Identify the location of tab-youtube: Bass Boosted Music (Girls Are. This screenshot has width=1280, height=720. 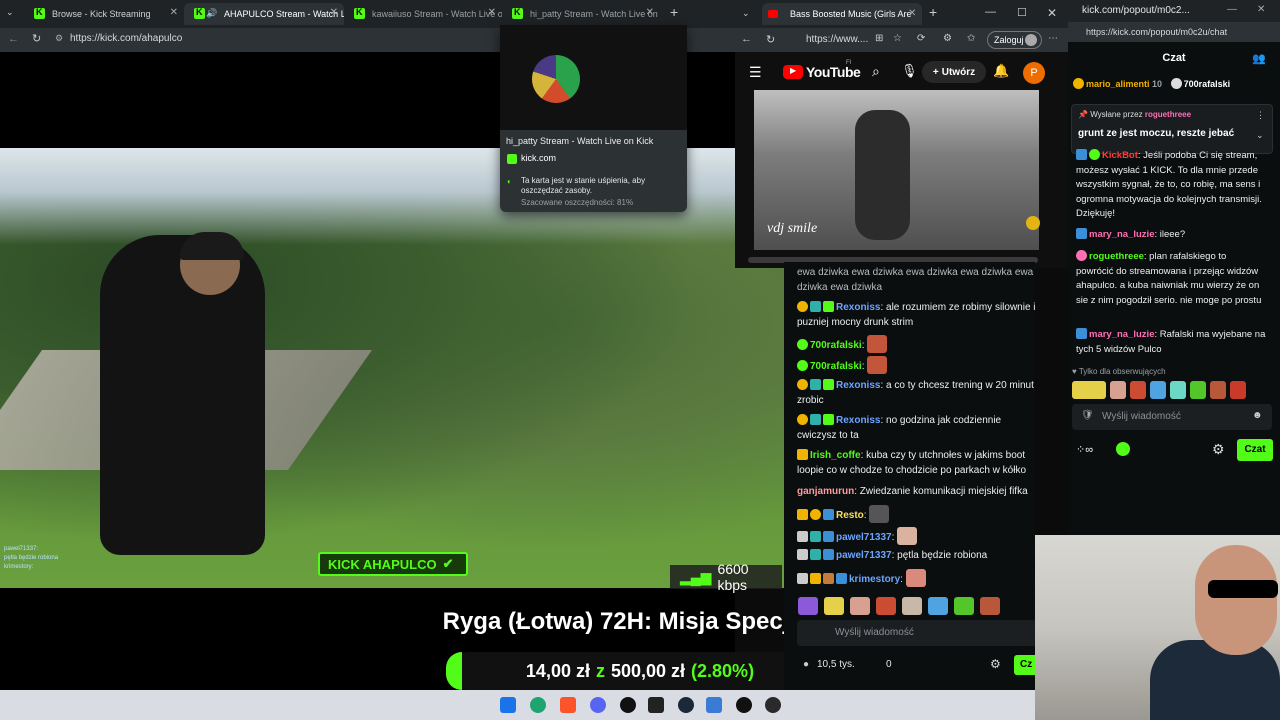
(842, 14).